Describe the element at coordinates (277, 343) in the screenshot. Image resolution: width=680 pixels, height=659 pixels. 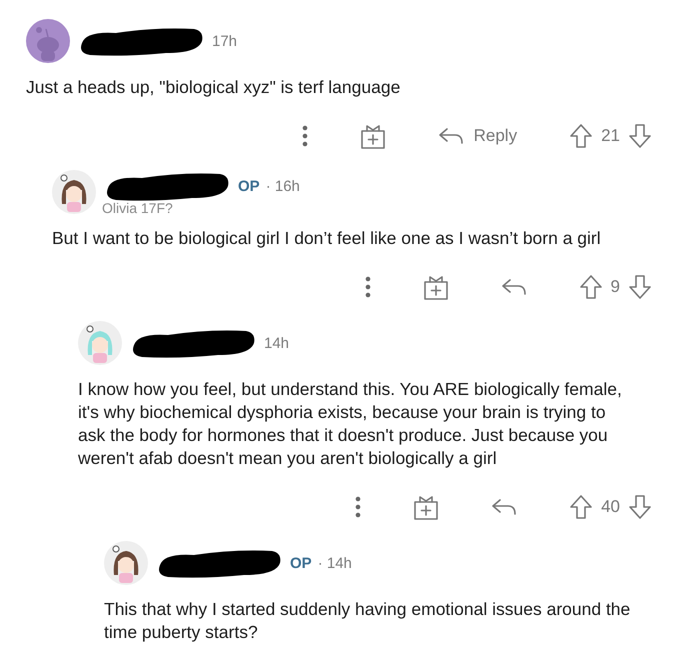
I see `timestamp: 14h` at that location.